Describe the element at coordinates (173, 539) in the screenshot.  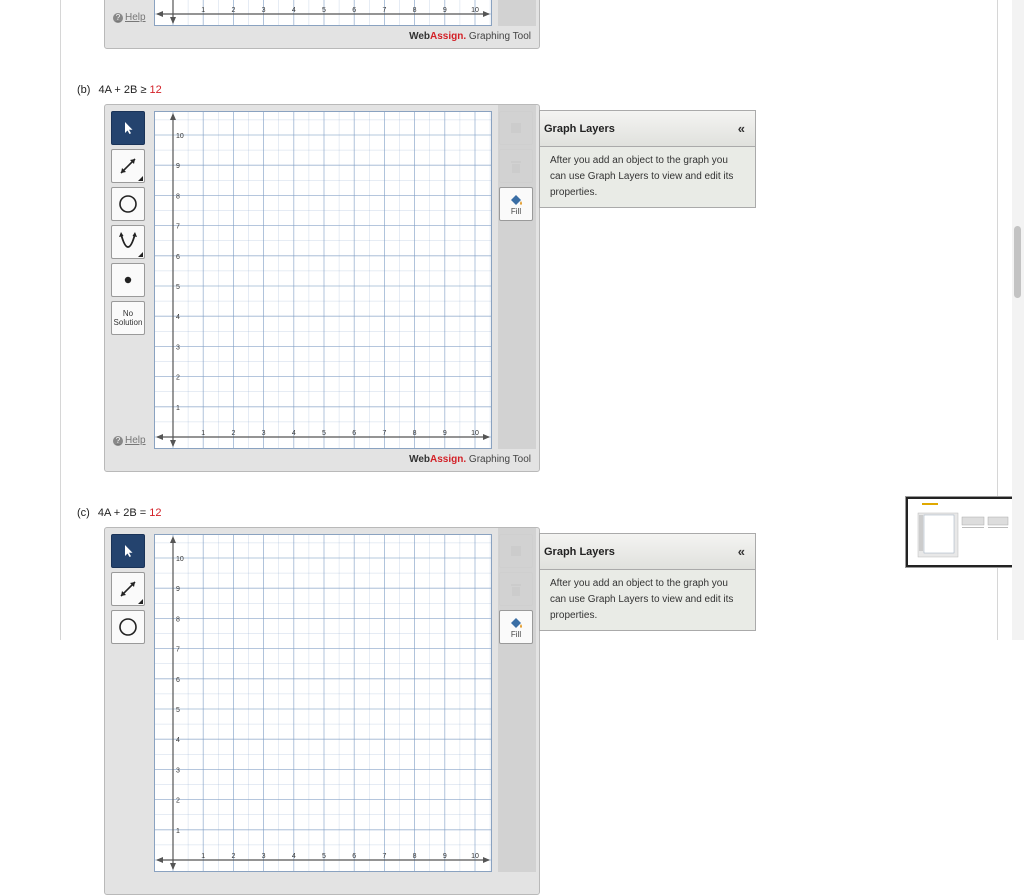
I see `y-axis-arrow-up` at that location.